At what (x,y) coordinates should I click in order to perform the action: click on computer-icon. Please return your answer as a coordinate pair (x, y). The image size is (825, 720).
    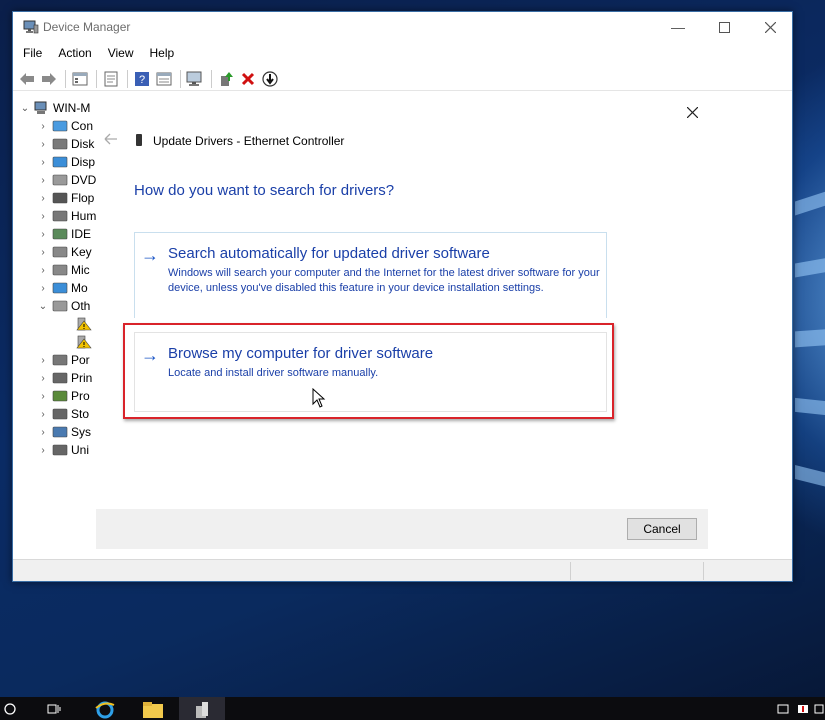
    Looking at the image, I should click on (40, 107).